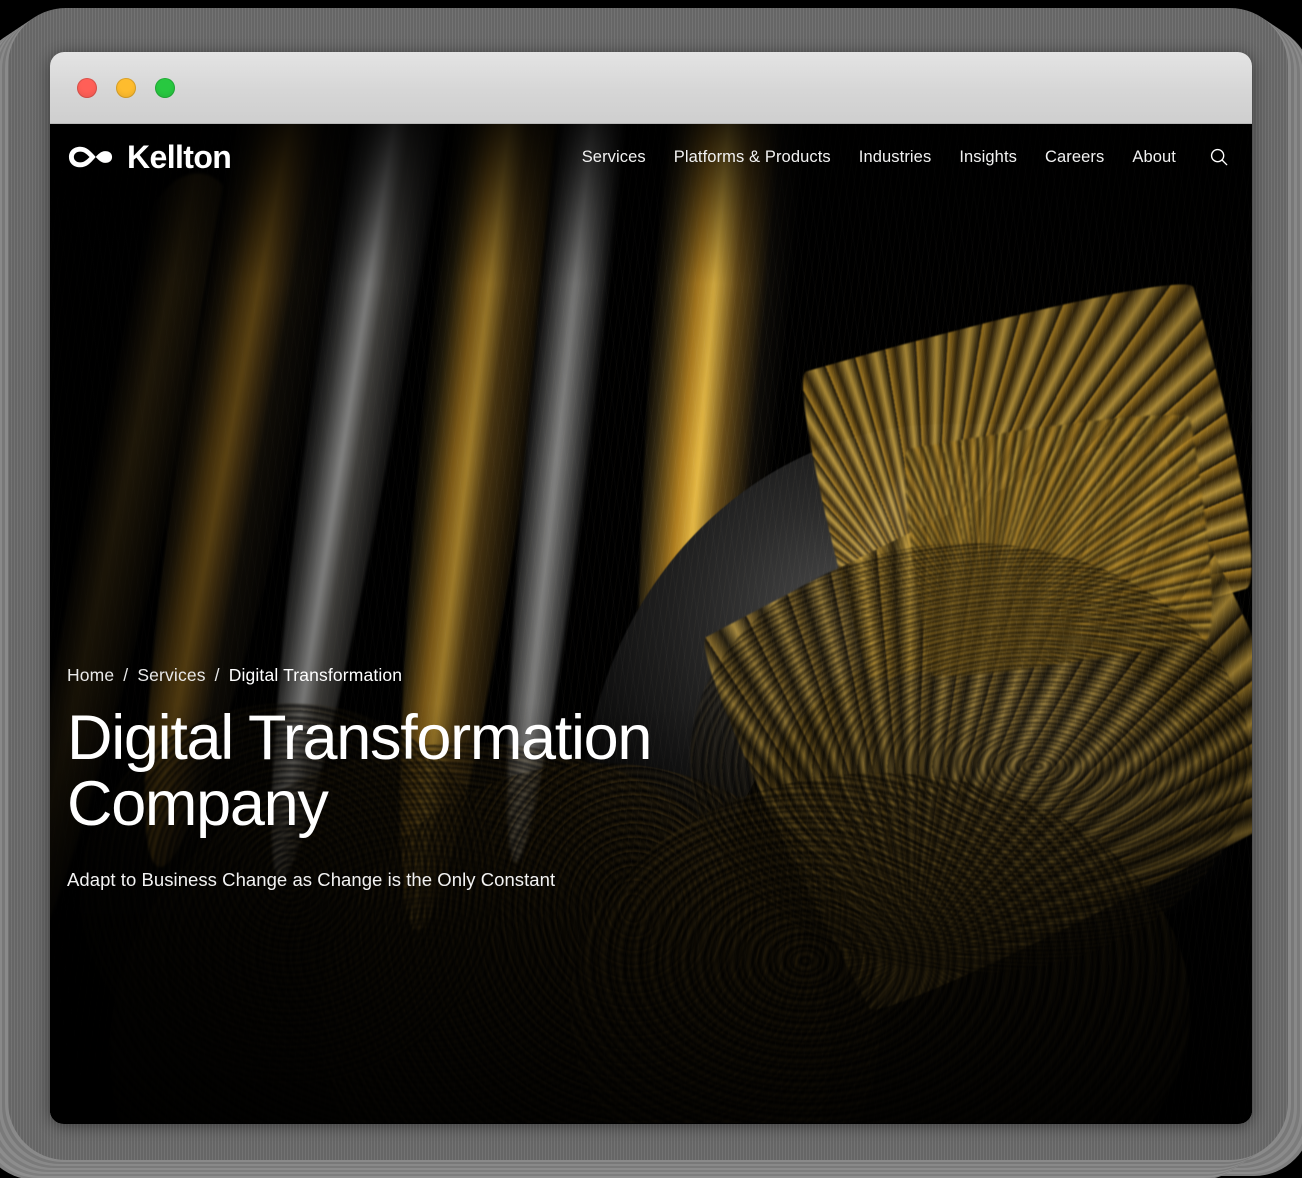 The height and width of the screenshot is (1178, 1302). Describe the element at coordinates (90, 157) in the screenshot. I see `infinity-logo-icon` at that location.